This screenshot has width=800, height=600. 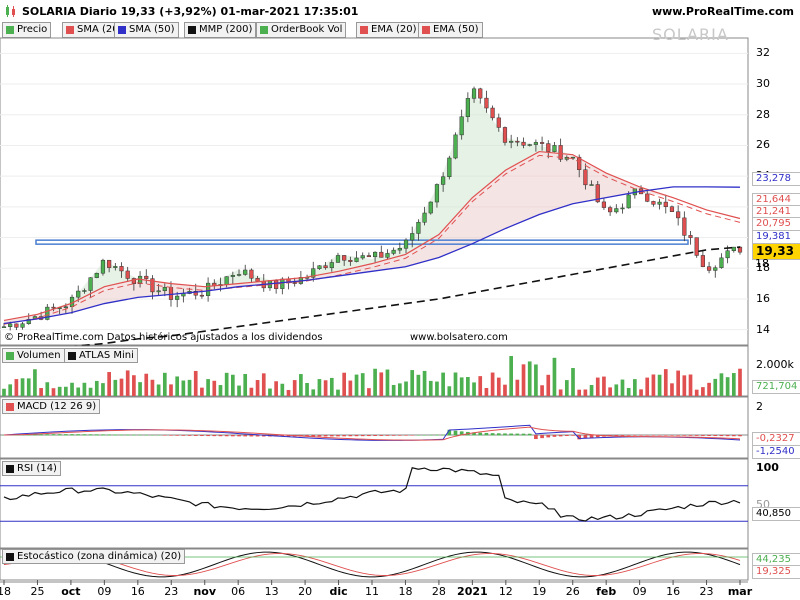 What do you see at coordinates (506, 591) in the screenshot?
I see `x-tick-label: 12` at bounding box center [506, 591].